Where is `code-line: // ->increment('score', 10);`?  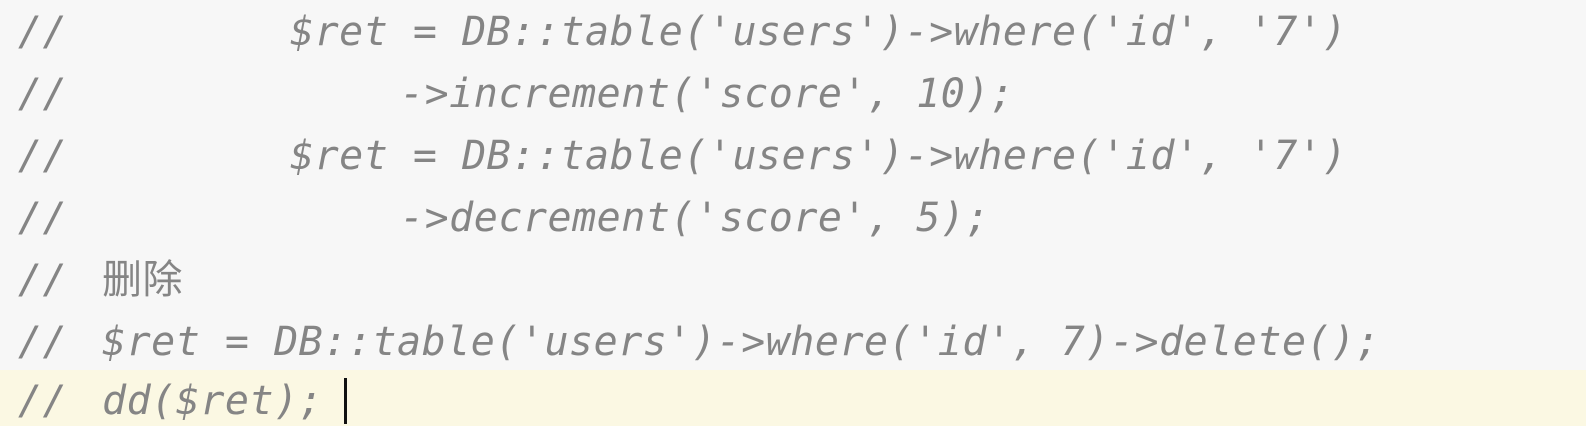 code-line: // ->increment('score', 10); is located at coordinates (793, 94).